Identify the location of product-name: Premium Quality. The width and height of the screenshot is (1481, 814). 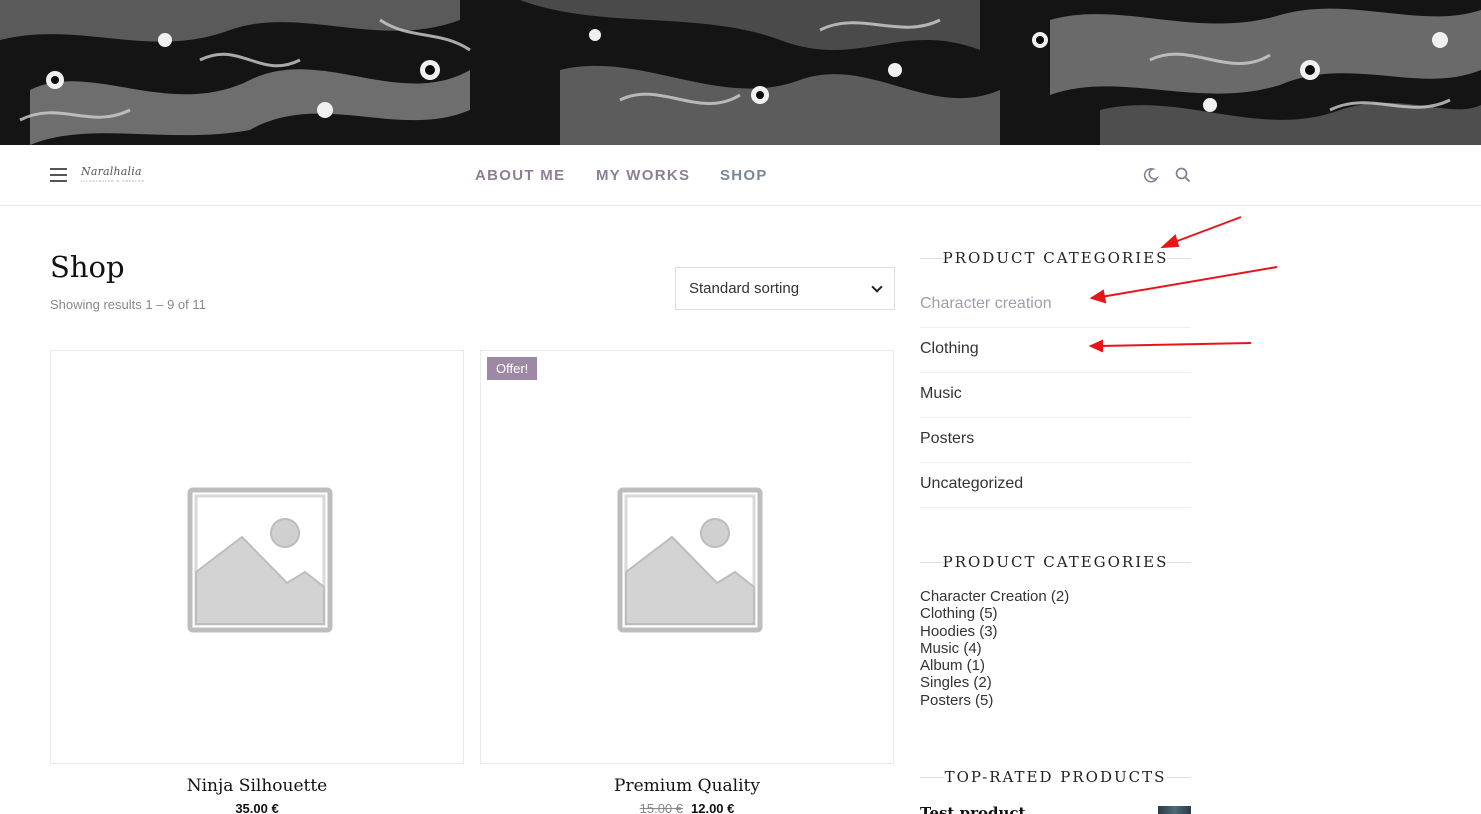
(687, 786).